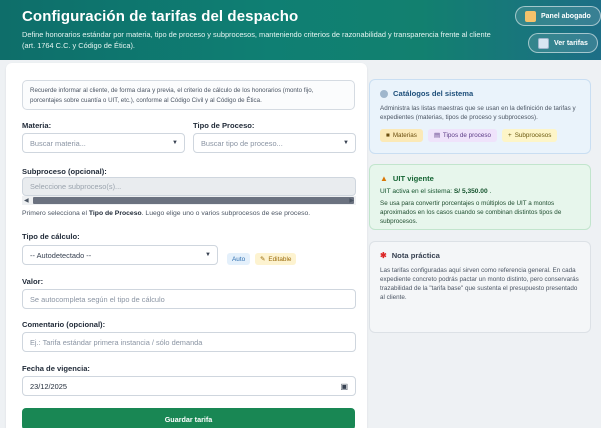  What do you see at coordinates (239, 259) in the screenshot?
I see `auto-badge: Auto` at bounding box center [239, 259].